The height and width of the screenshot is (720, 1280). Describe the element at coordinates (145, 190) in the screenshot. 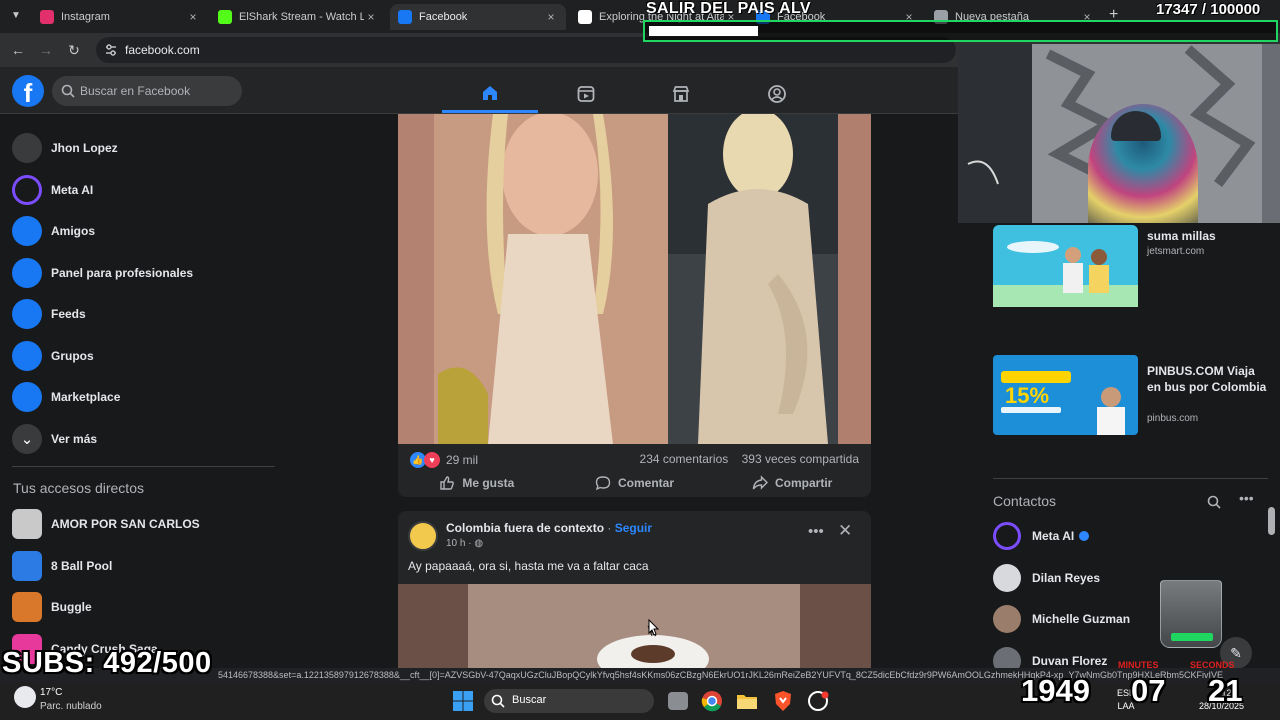

I see `sidebar-item: Meta AI` at that location.